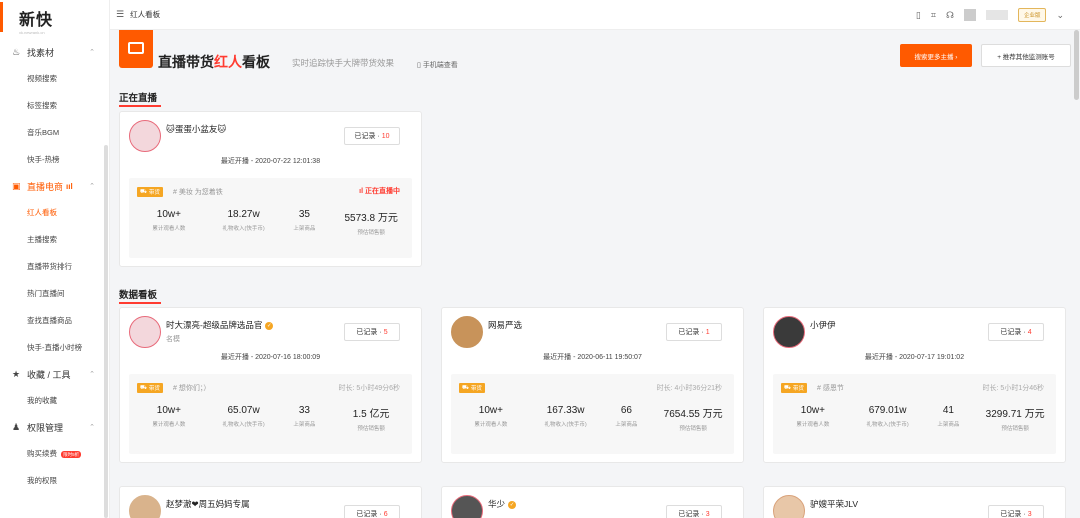 This screenshot has height=518, width=1080. What do you see at coordinates (54, 18) in the screenshot?
I see `logo: 新快 xk.newrank.cn` at bounding box center [54, 18].